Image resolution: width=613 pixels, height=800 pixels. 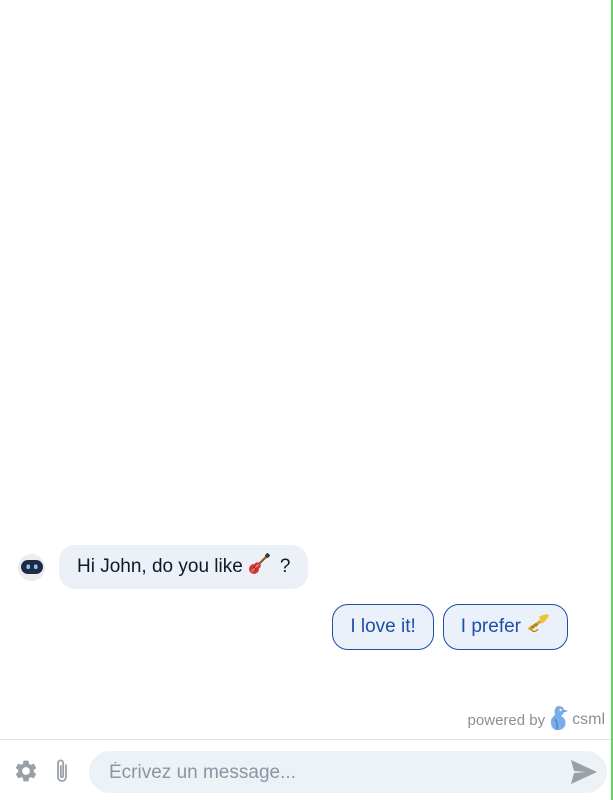 I want to click on quick-reply-label: I love it!, so click(x=383, y=626).